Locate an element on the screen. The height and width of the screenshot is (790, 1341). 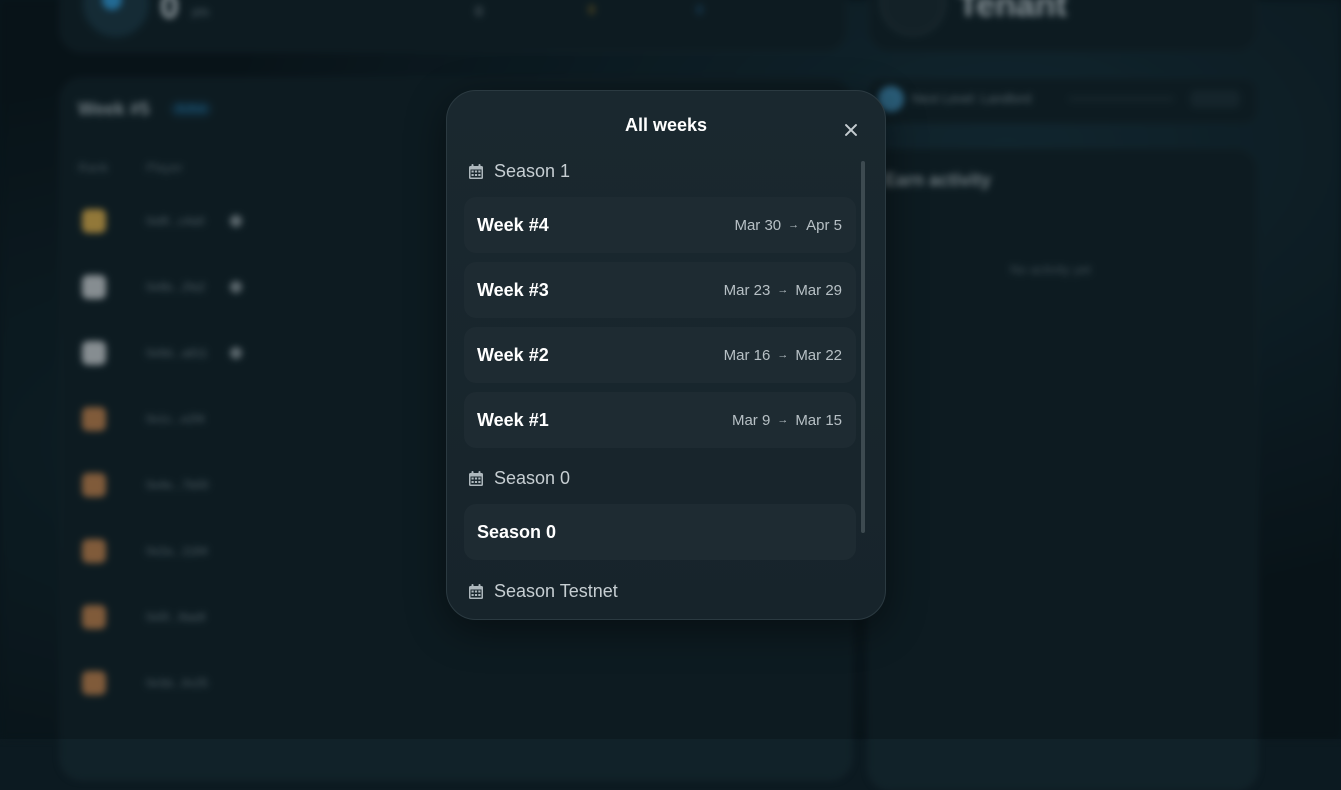
week-date-range: Mar 30 → Apr 5 is located at coordinates (788, 225).